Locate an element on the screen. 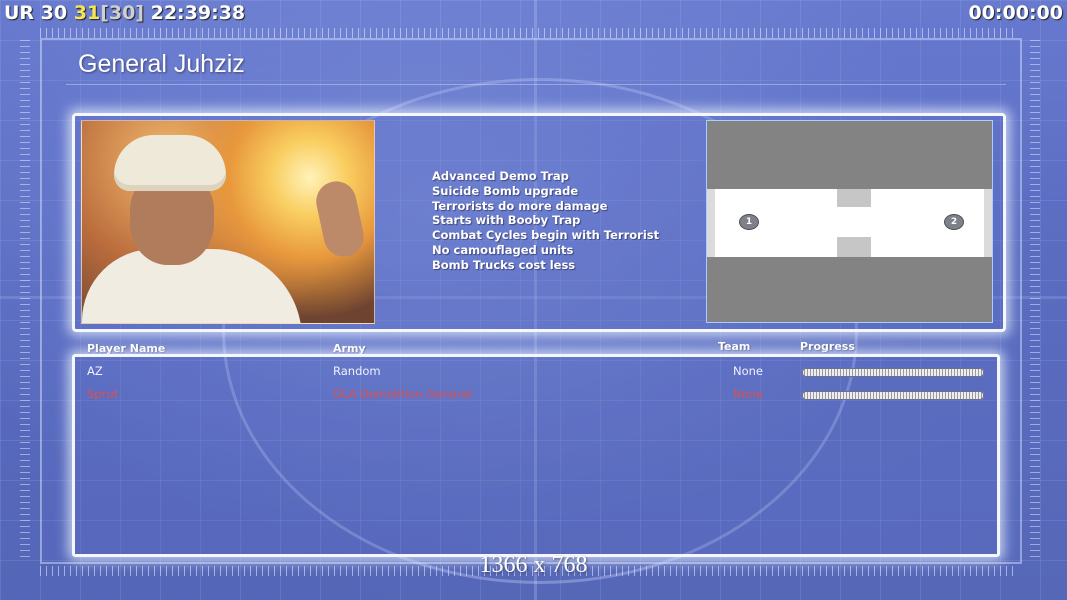 The image size is (1067, 600). hud-fps-clock: UR 30 31[30] 22:39:38 is located at coordinates (124, 13).